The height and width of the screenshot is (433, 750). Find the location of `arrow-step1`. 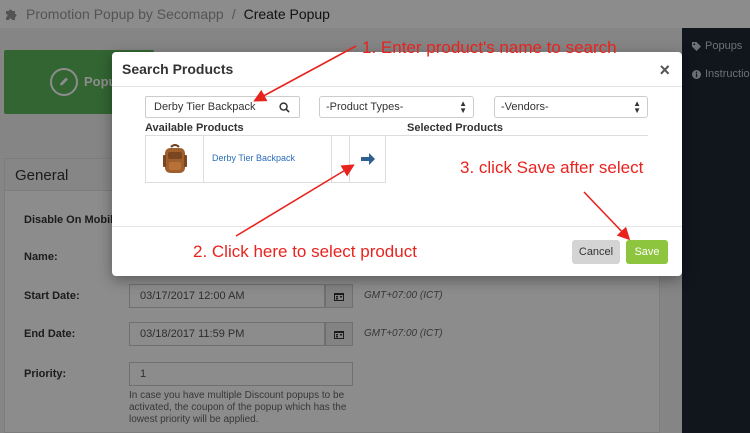

arrow-step1 is located at coordinates (305, 73).